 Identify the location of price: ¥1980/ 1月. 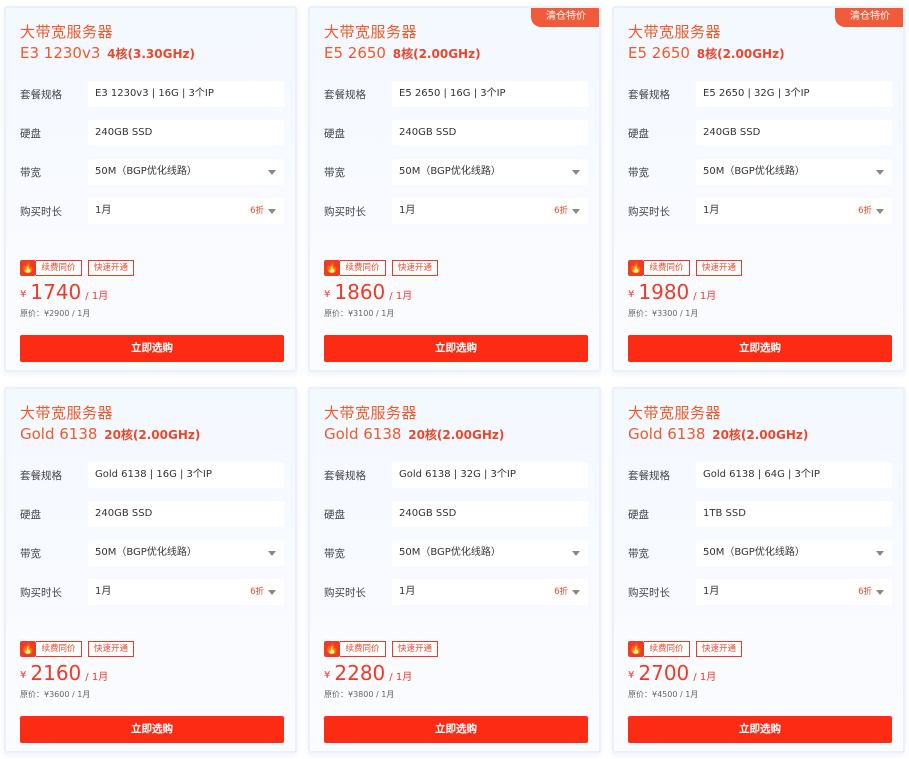
(672, 293).